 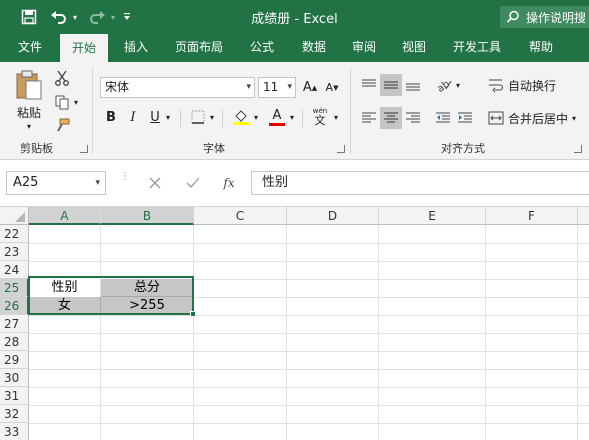 What do you see at coordinates (420, 183) in the screenshot?
I see `formula-input: 性别` at bounding box center [420, 183].